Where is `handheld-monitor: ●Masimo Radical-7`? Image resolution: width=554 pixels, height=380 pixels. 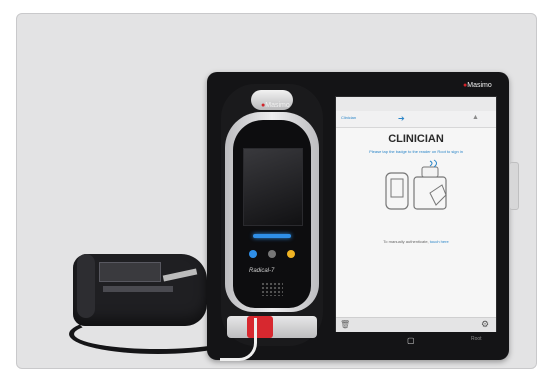
handheld-monitor: ●Masimo Radical-7 is located at coordinates (272, 215).